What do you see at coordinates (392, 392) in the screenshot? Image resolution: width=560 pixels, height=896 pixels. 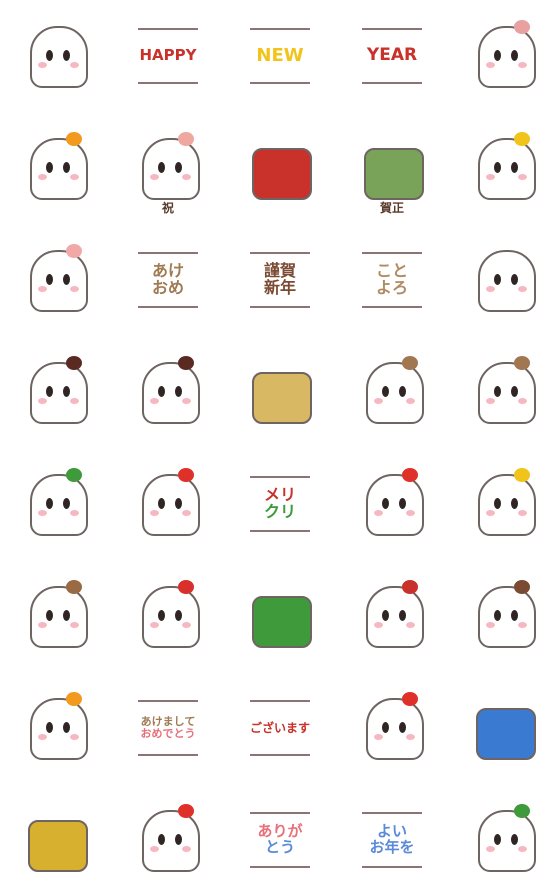 I see `sticker-ghost-mochi-pounding` at bounding box center [392, 392].